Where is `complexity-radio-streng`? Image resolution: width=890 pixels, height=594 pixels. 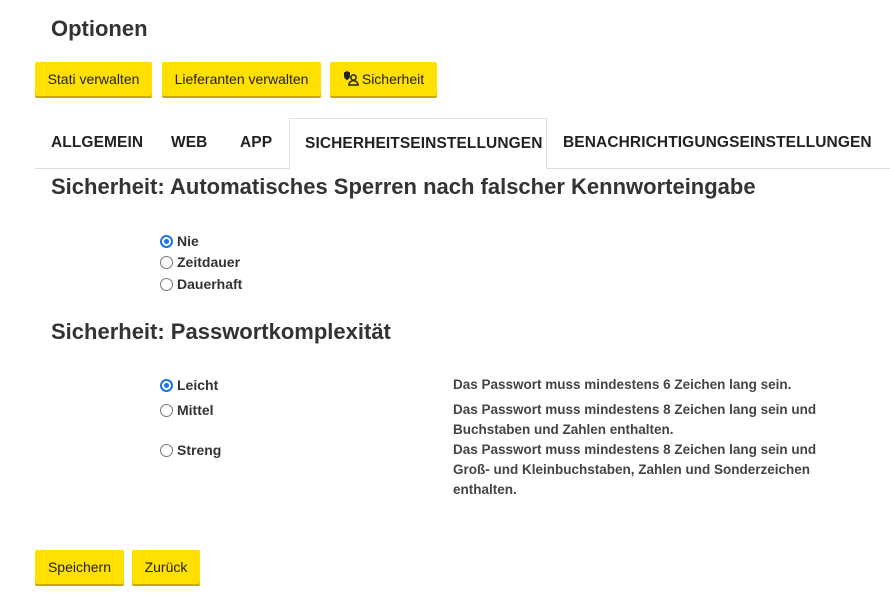 complexity-radio-streng is located at coordinates (166, 450).